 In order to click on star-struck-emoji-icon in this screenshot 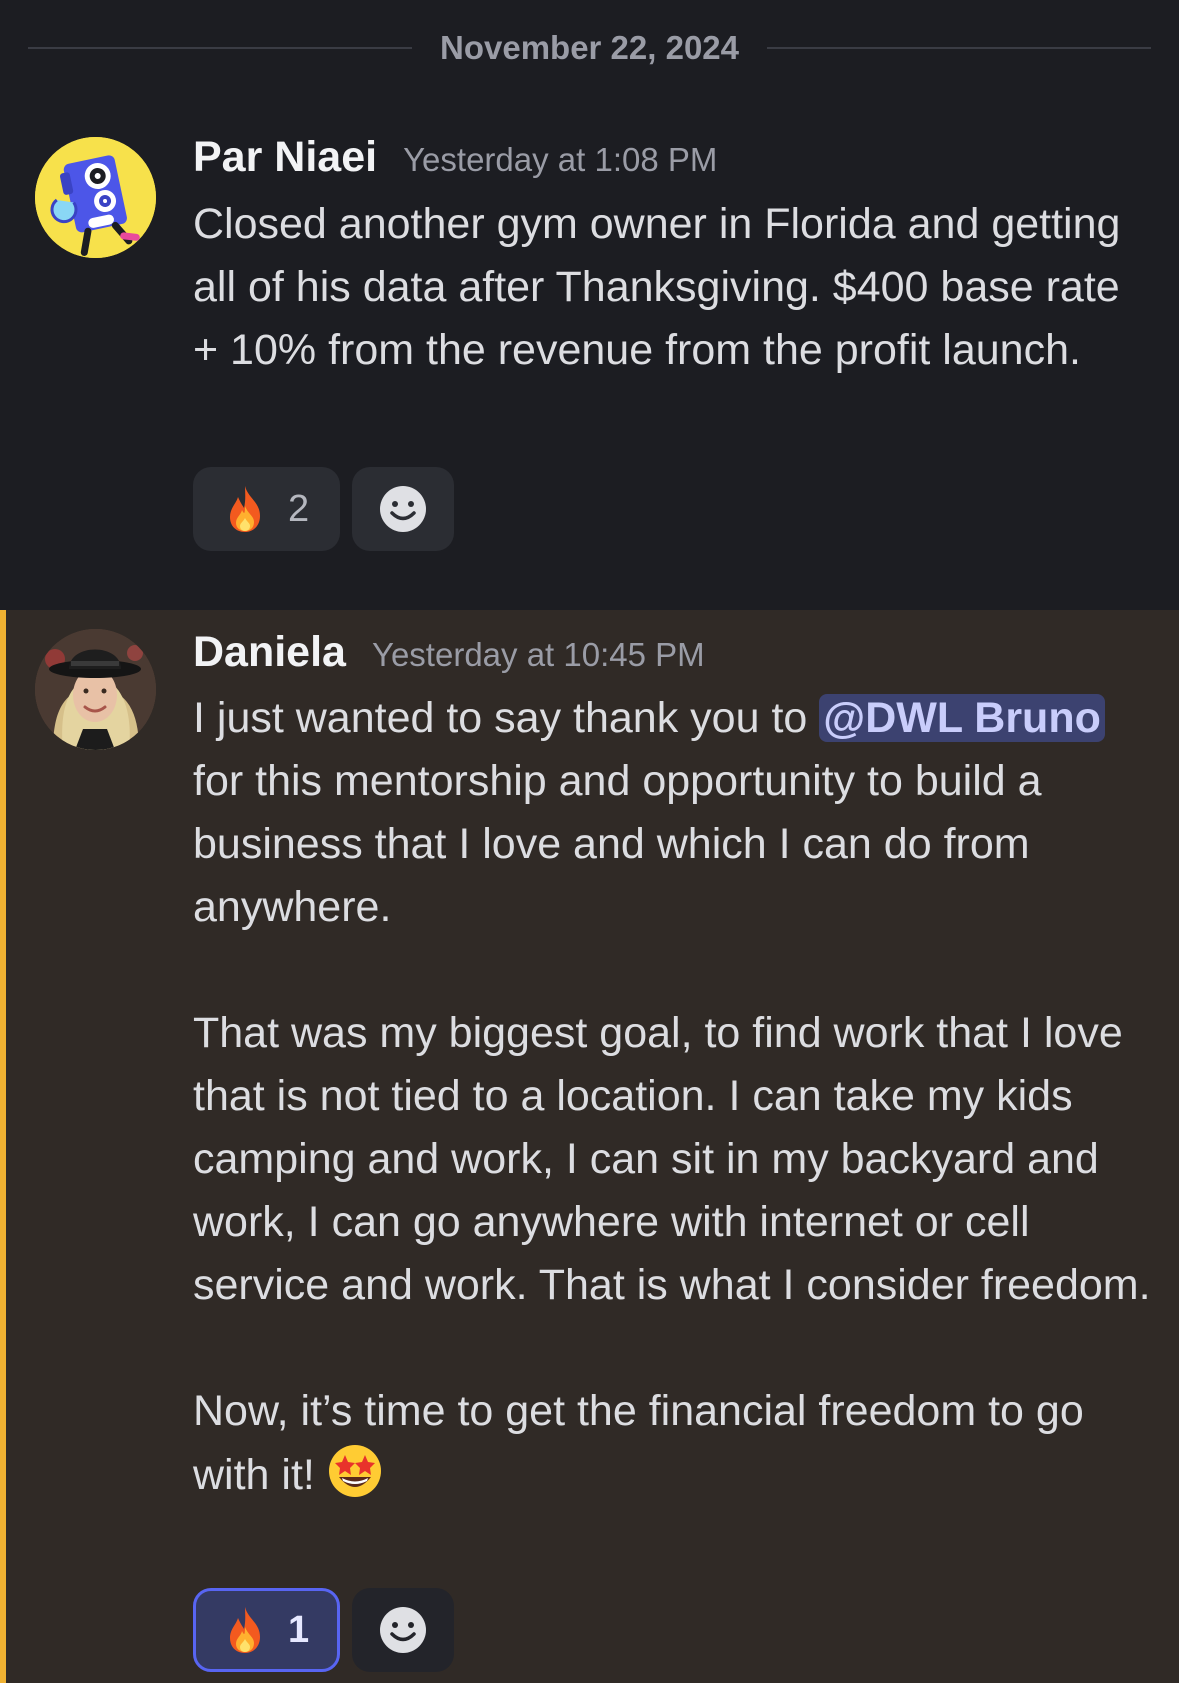, I will do `click(354, 1471)`.